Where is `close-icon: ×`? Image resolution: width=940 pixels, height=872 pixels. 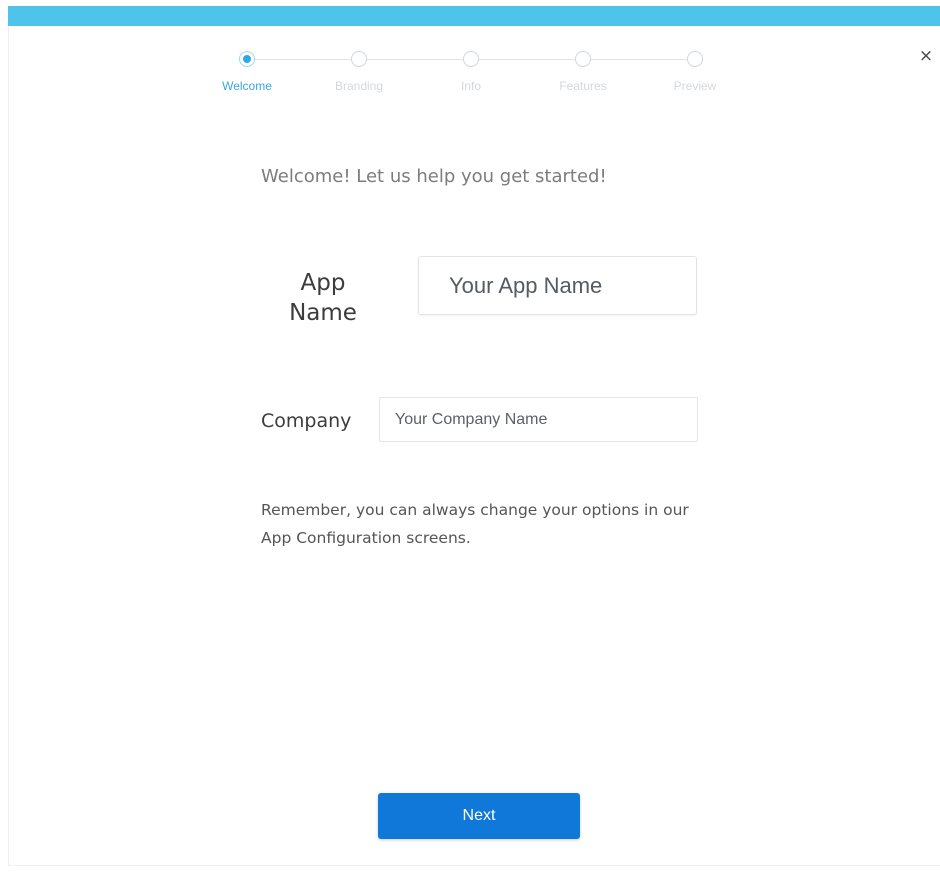
close-icon: × is located at coordinates (926, 56).